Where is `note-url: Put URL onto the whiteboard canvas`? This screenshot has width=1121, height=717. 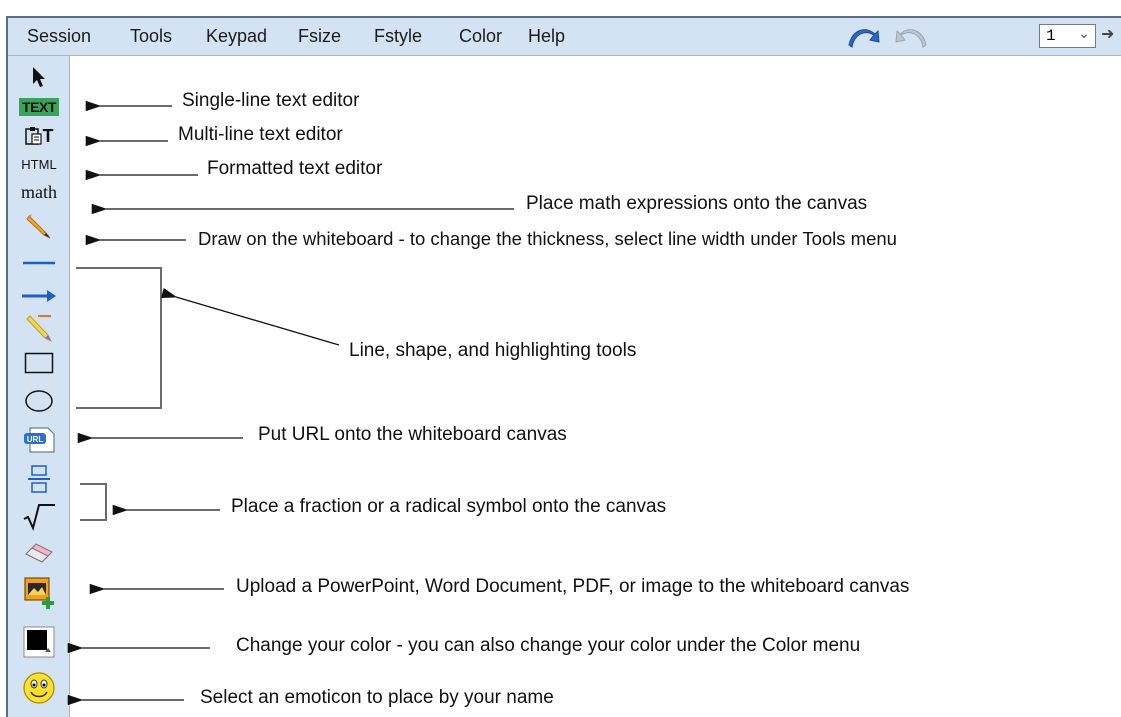 note-url: Put URL onto the whiteboard canvas is located at coordinates (412, 434).